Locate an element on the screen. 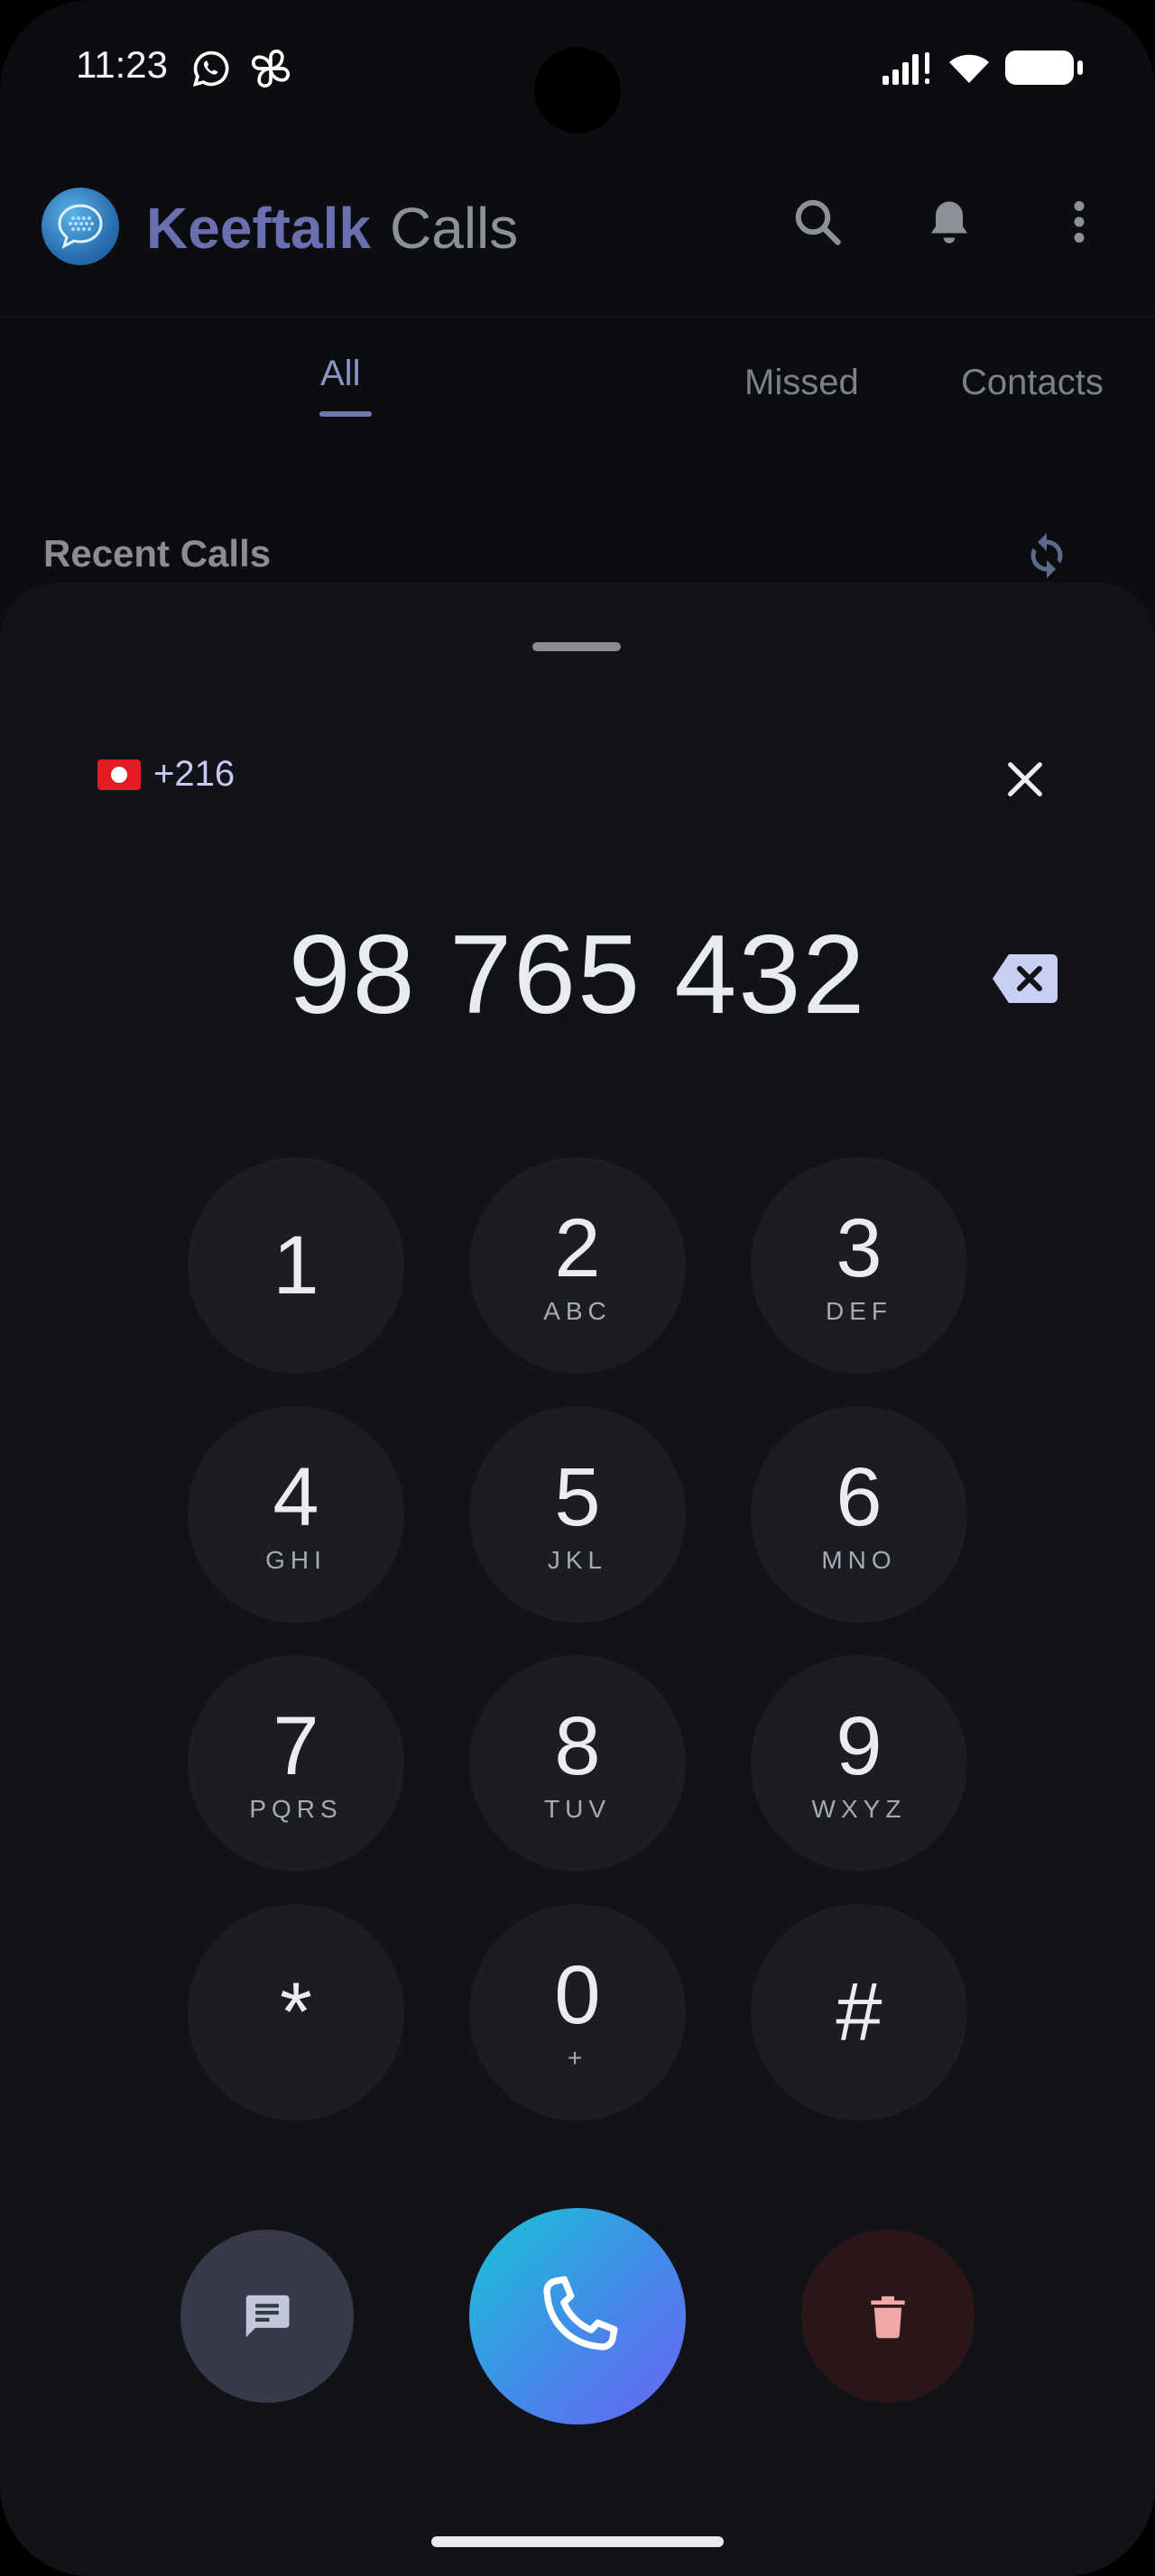 The width and height of the screenshot is (1155, 2576). home-indicator is located at coordinates (577, 2541).